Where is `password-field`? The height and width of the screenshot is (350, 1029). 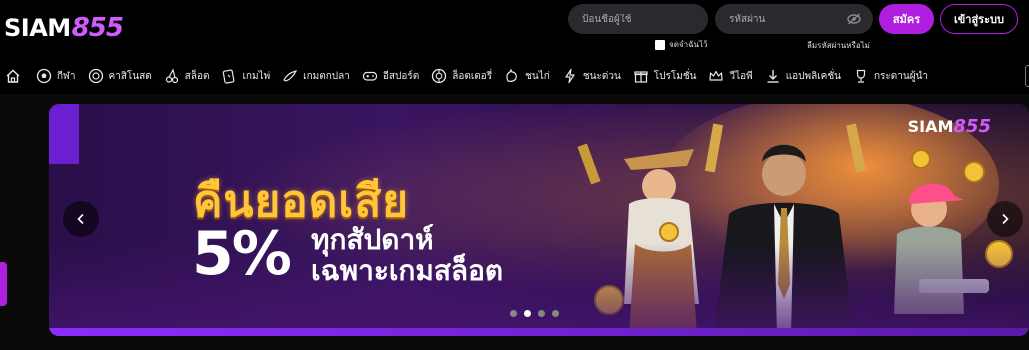
password-field is located at coordinates (794, 19).